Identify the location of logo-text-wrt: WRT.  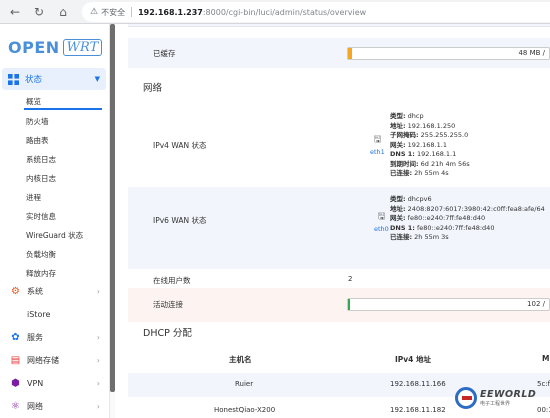
(82, 47).